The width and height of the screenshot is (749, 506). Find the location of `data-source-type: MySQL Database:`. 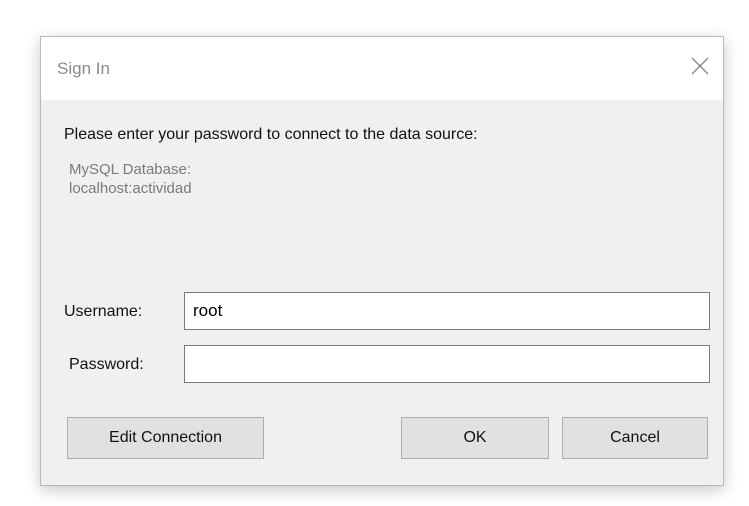

data-source-type: MySQL Database: is located at coordinates (130, 169).